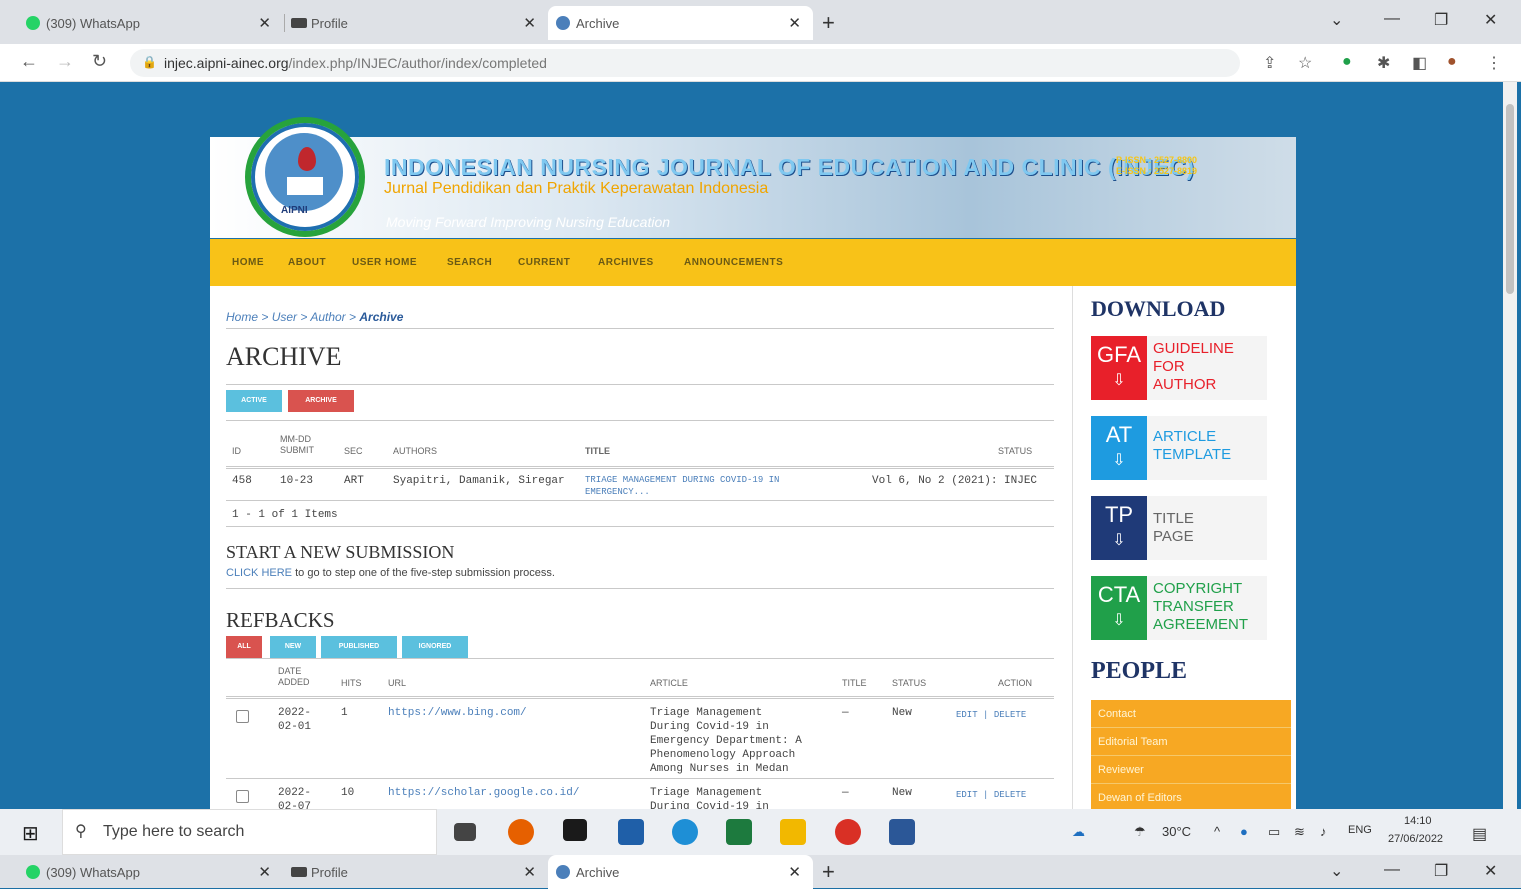 The image size is (1521, 889). Describe the element at coordinates (1191, 714) in the screenshot. I see `people-contact: Contact` at that location.